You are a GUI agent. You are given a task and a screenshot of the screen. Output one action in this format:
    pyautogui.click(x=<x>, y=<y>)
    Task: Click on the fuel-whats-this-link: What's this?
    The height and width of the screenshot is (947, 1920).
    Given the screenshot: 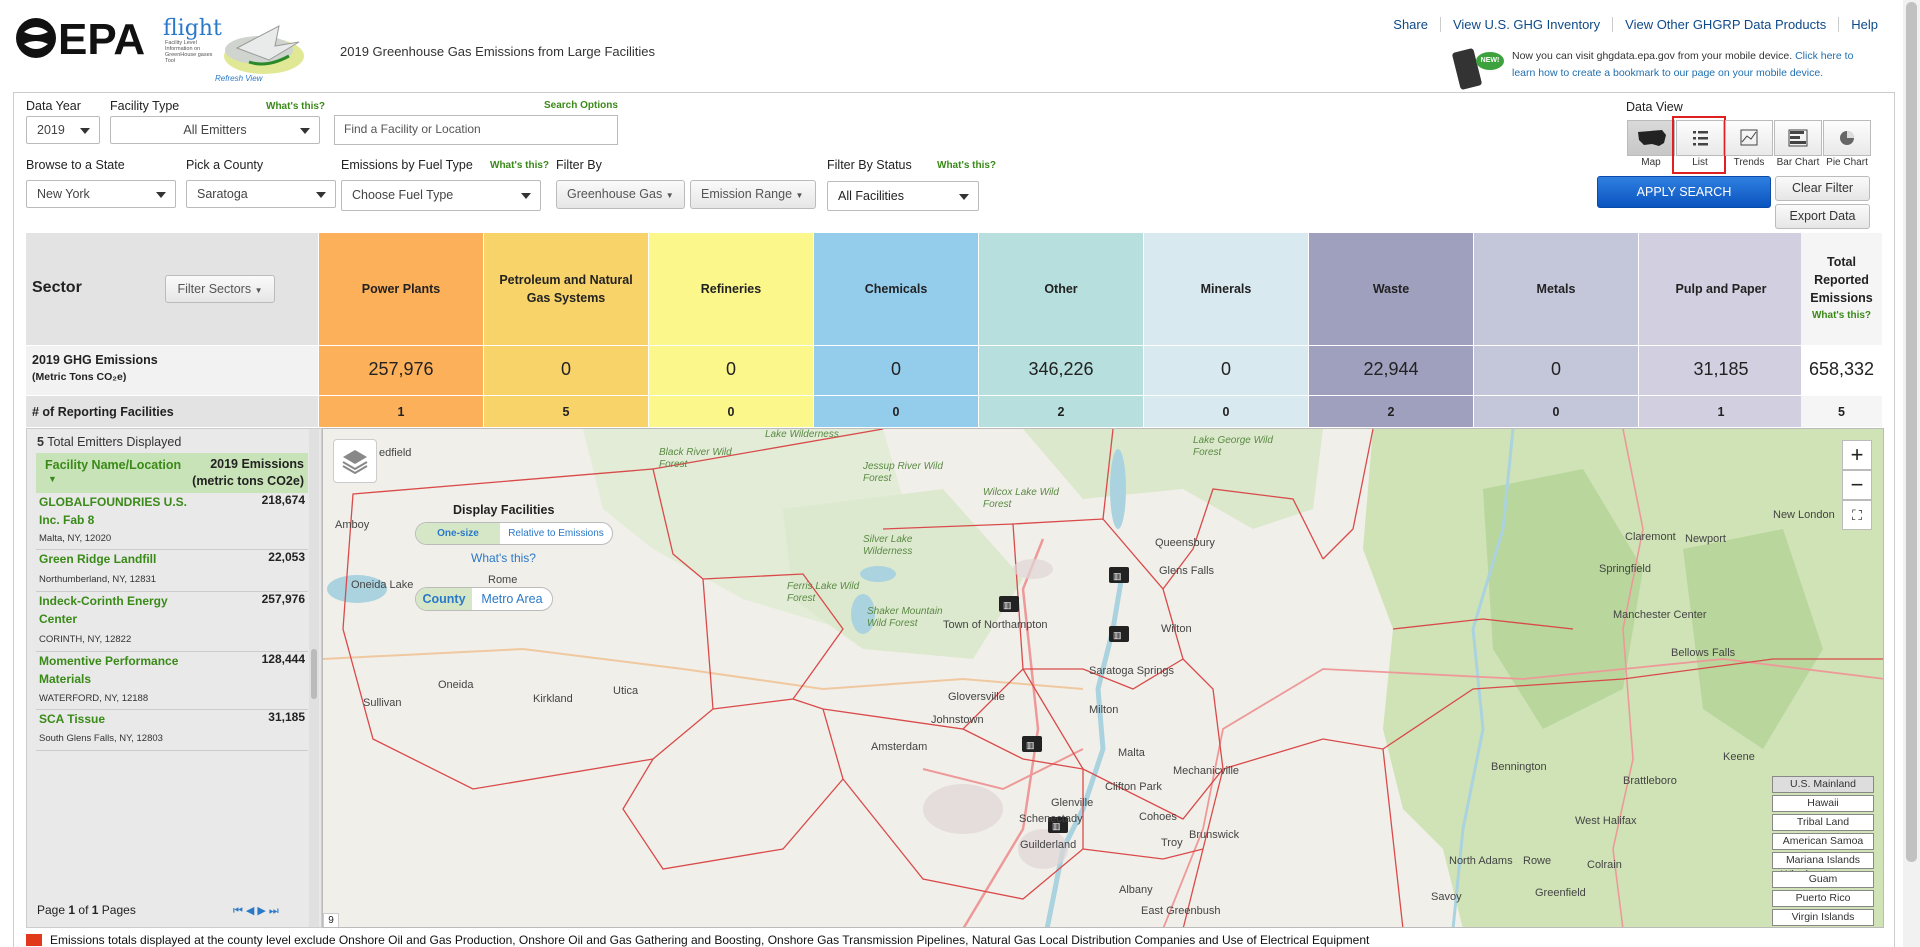 What is the action you would take?
    pyautogui.click(x=519, y=165)
    